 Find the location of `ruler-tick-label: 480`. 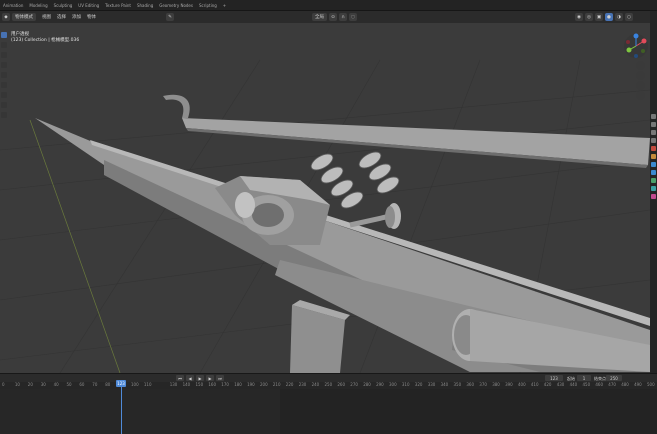

ruler-tick-label: 480 is located at coordinates (625, 384).